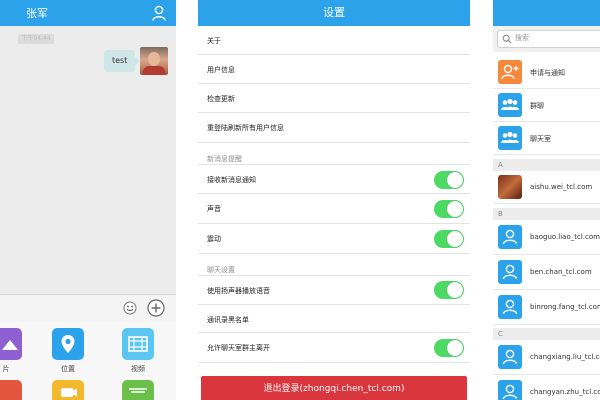  I want to click on picture-tile, so click(11, 344).